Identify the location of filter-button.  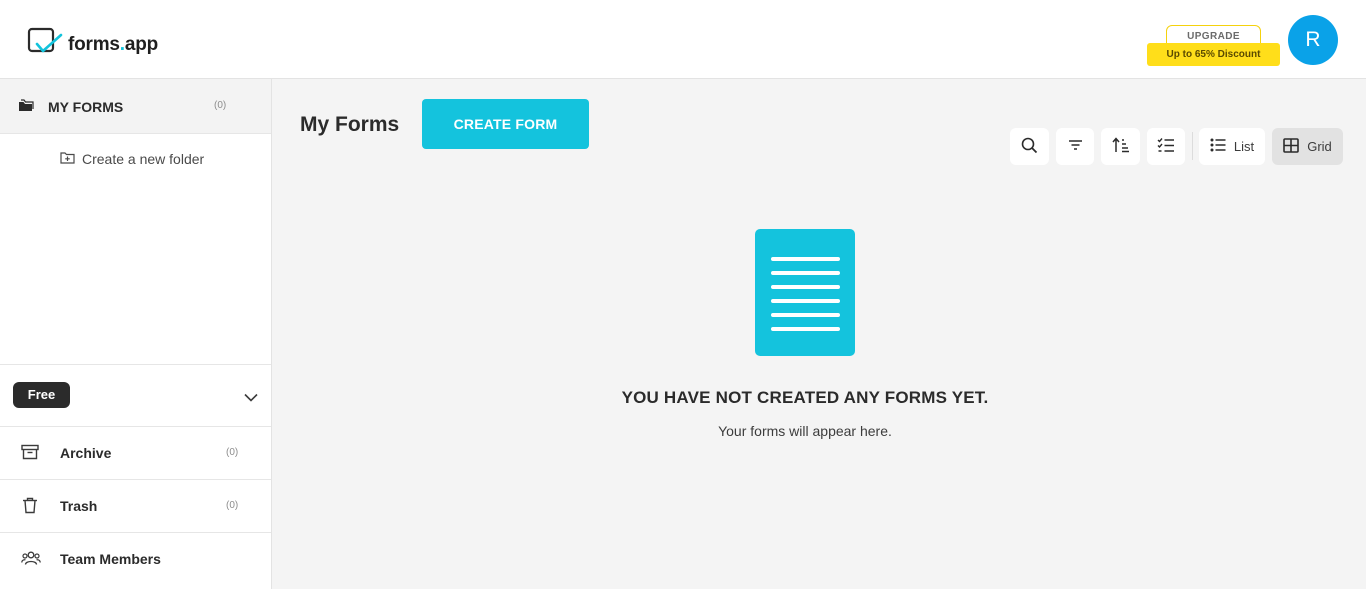
(1075, 146).